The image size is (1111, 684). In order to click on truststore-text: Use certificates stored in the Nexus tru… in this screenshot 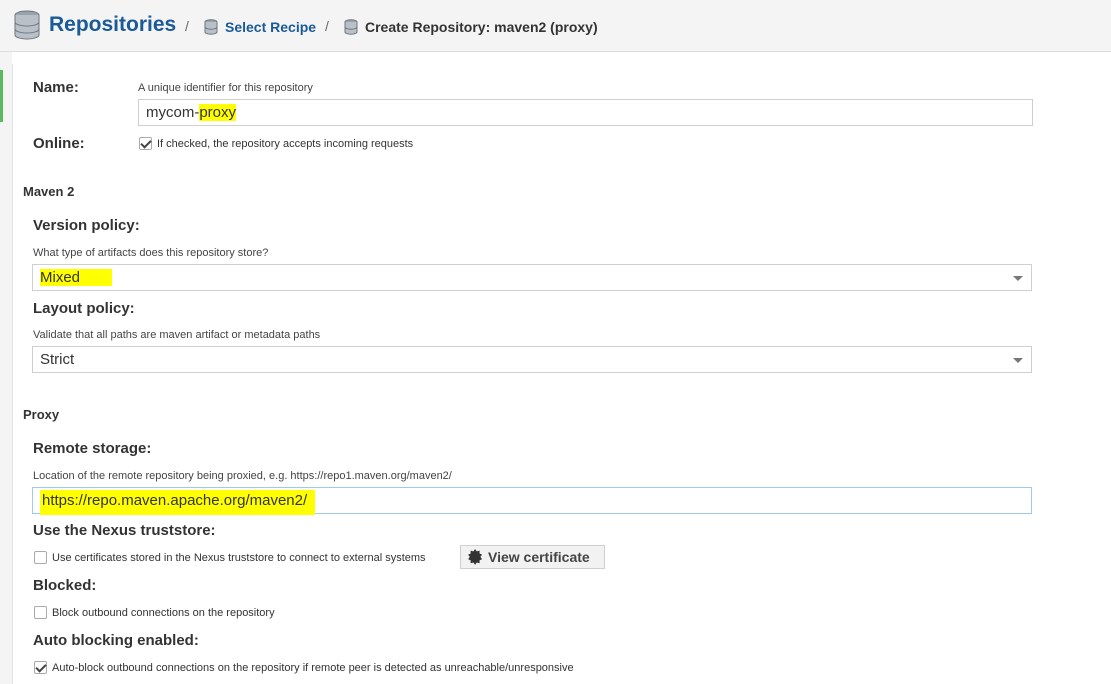, I will do `click(239, 558)`.